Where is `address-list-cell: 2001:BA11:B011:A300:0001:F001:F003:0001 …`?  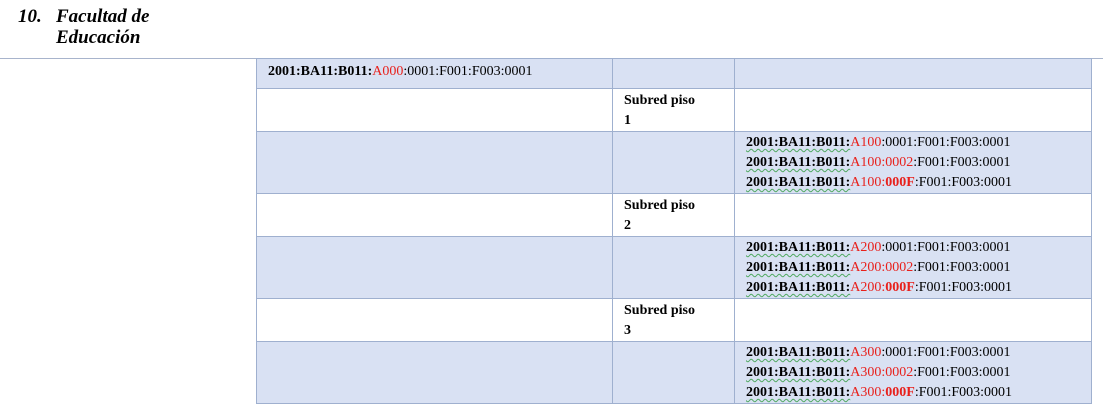 address-list-cell: 2001:BA11:B011:A300:0001:F001:F003:0001 … is located at coordinates (913, 372).